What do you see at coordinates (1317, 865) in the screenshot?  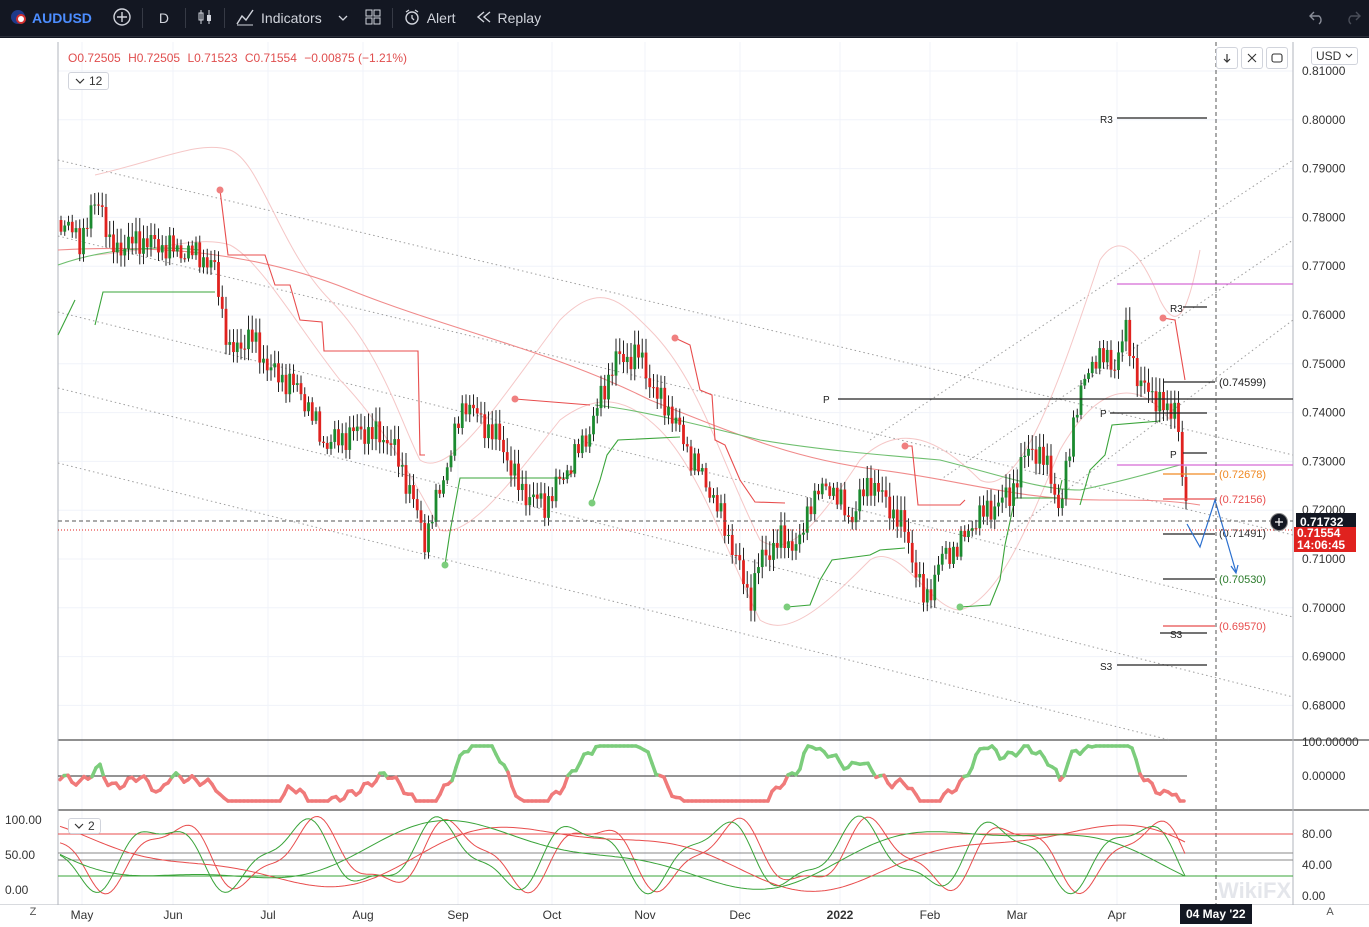 I see `osc2-tick-label: 40.00` at bounding box center [1317, 865].